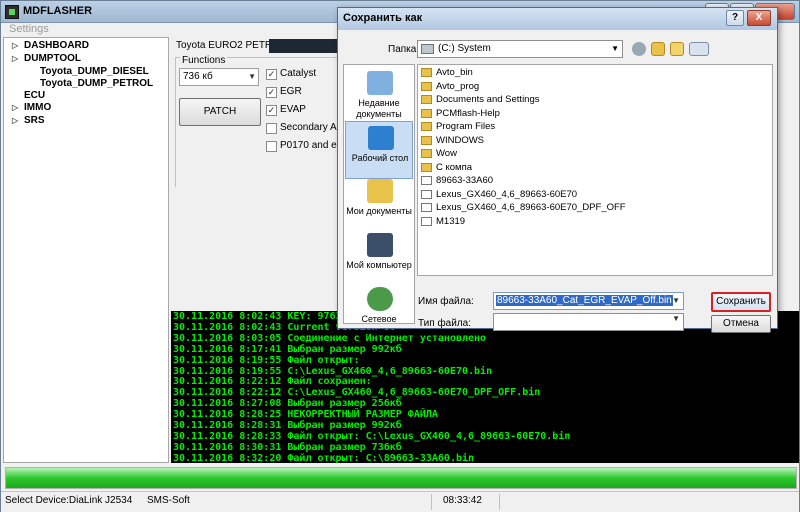 The height and width of the screenshot is (512, 800). What do you see at coordinates (34, 120) in the screenshot?
I see `tree-item-label: SRS` at bounding box center [34, 120].